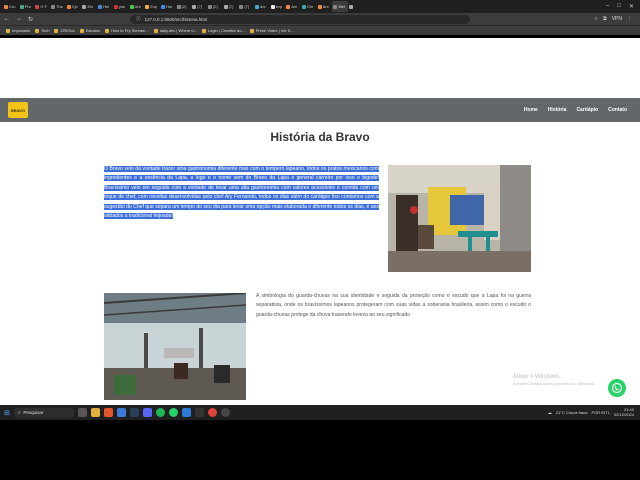 This screenshot has height=480, width=640. Describe the element at coordinates (340, 6) in the screenshot. I see `browser-tab: Gel` at that location.